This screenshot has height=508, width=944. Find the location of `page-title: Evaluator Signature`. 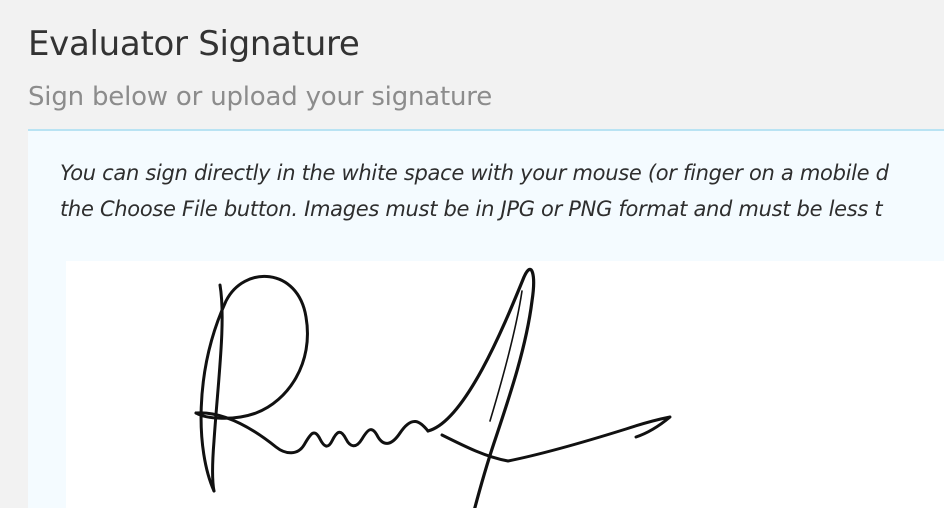

page-title: Evaluator Signature is located at coordinates (194, 44).